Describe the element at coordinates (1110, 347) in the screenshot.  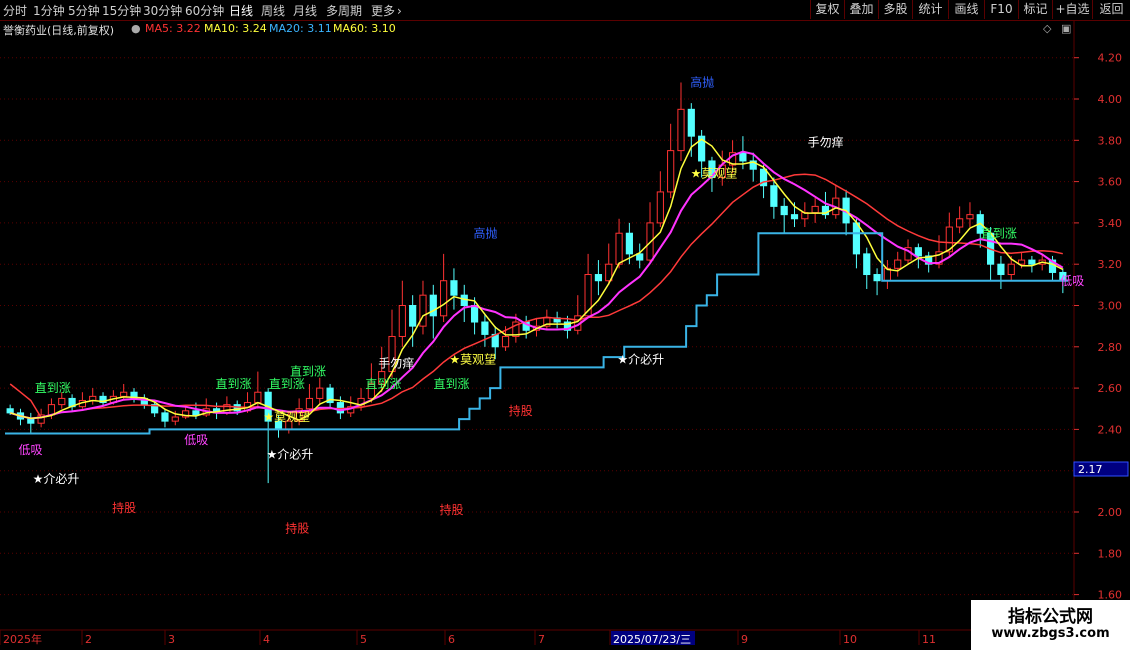
I see `price-tick-label: 2.80` at that location.